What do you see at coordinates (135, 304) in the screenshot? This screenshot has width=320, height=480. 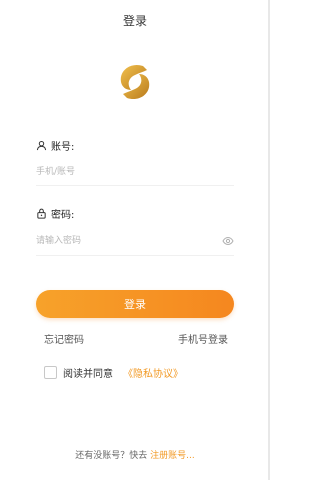 I see `login-button: 登录` at bounding box center [135, 304].